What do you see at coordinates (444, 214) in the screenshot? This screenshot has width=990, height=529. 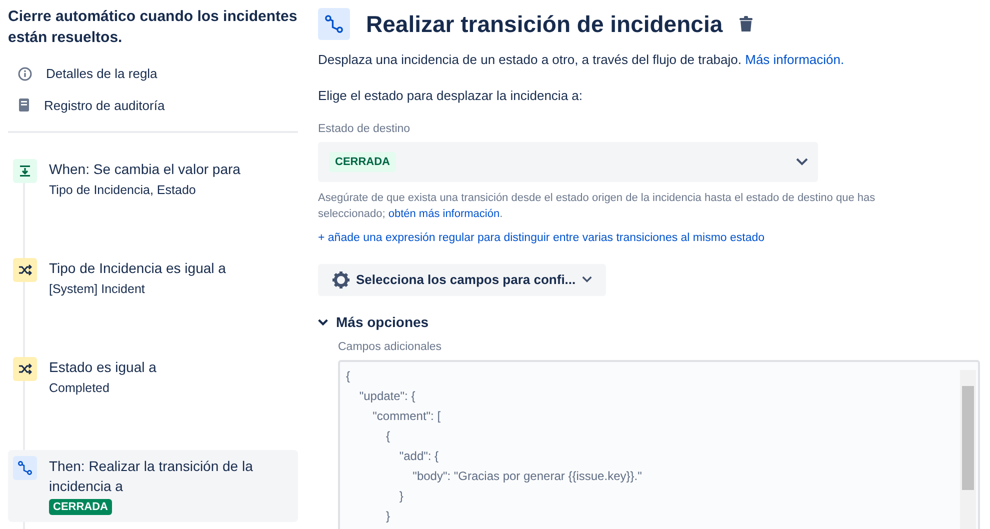 I see `more-info-link: obtén más información` at bounding box center [444, 214].